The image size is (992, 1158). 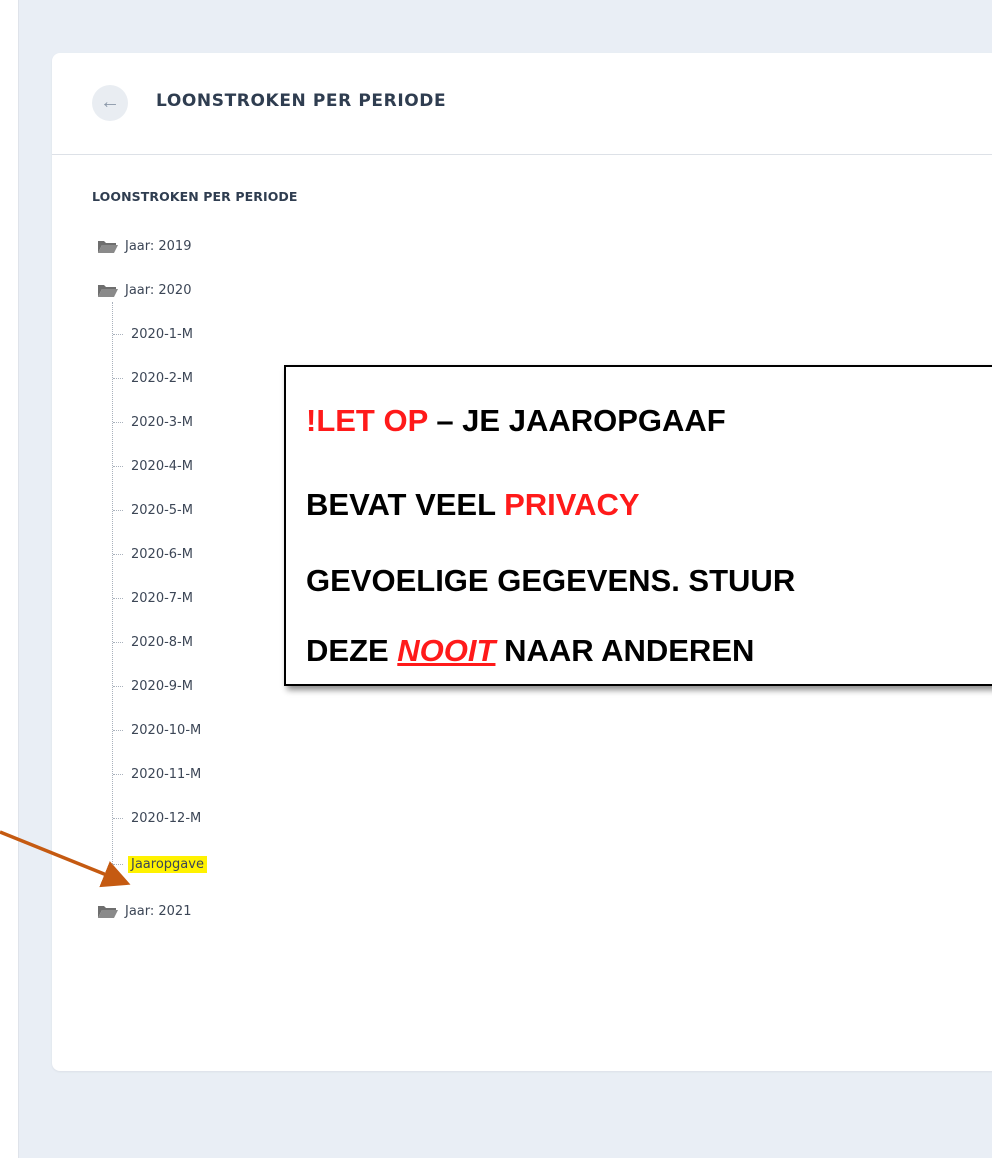 I want to click on tree-folder-2019: Jaar: 2019, so click(x=158, y=246).